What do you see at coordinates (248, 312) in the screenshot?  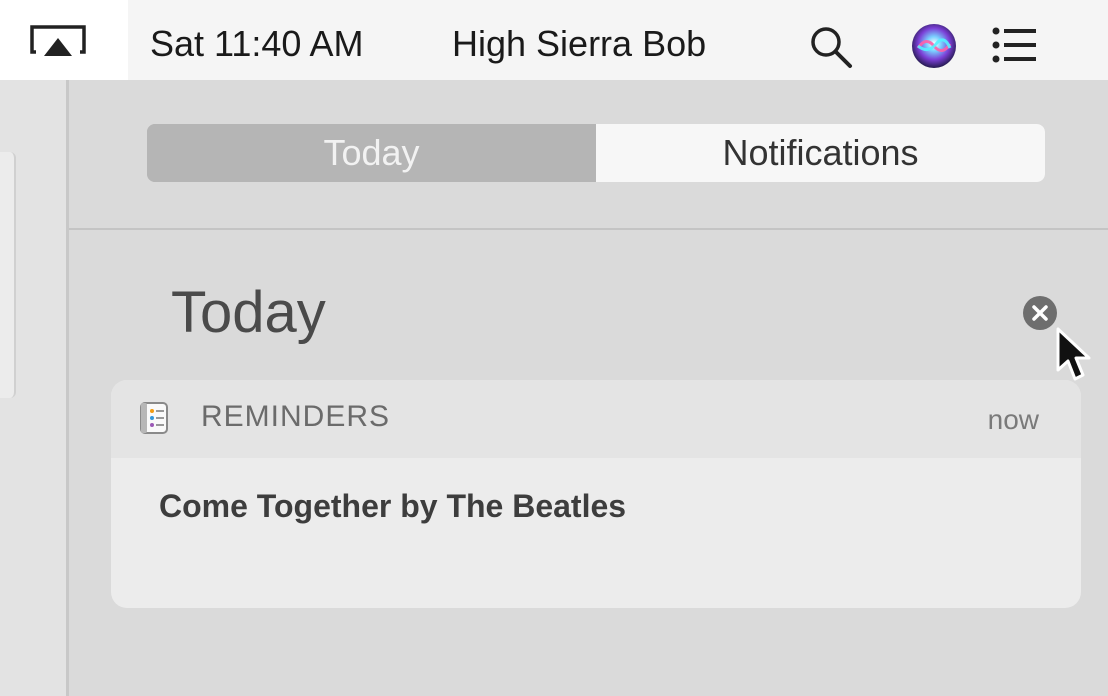 I see `section-title: Today` at bounding box center [248, 312].